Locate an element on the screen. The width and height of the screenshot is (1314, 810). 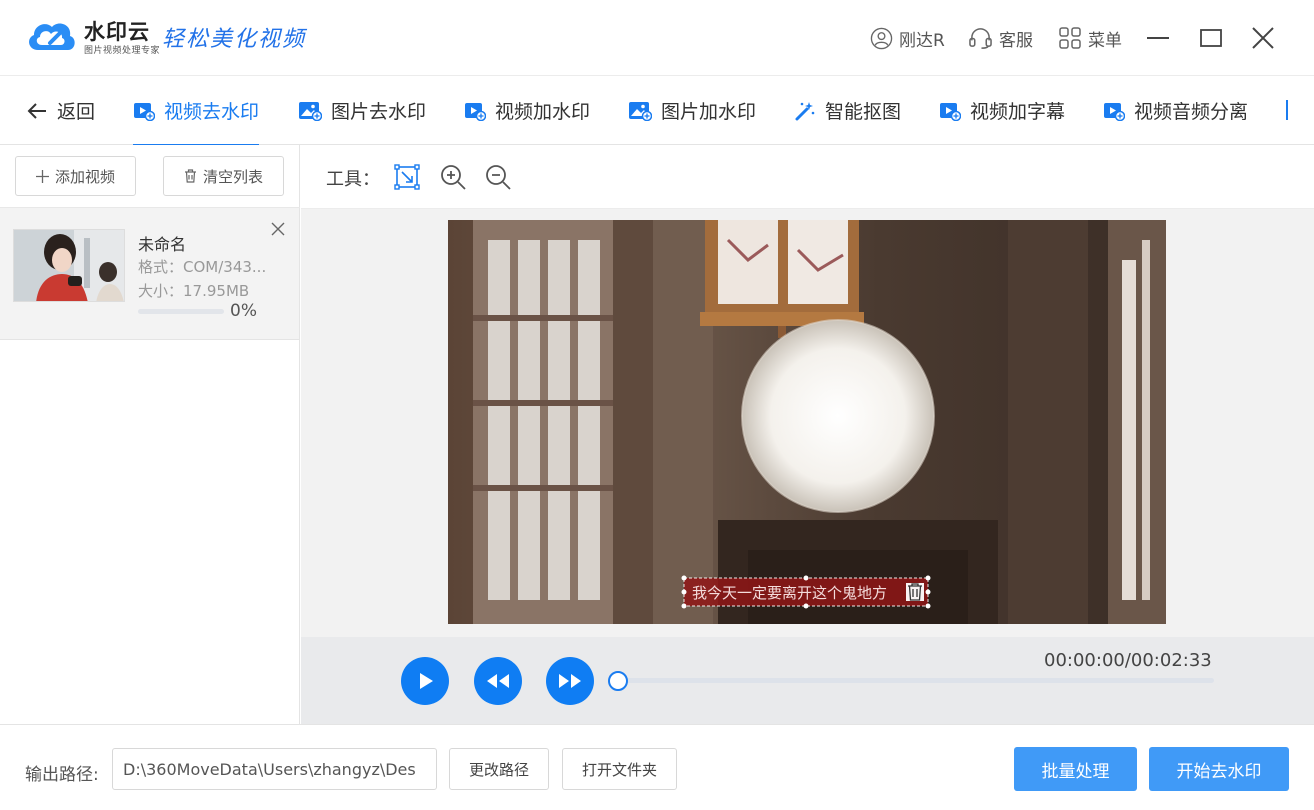
tab-label: 视频去水印 is located at coordinates (212, 112).